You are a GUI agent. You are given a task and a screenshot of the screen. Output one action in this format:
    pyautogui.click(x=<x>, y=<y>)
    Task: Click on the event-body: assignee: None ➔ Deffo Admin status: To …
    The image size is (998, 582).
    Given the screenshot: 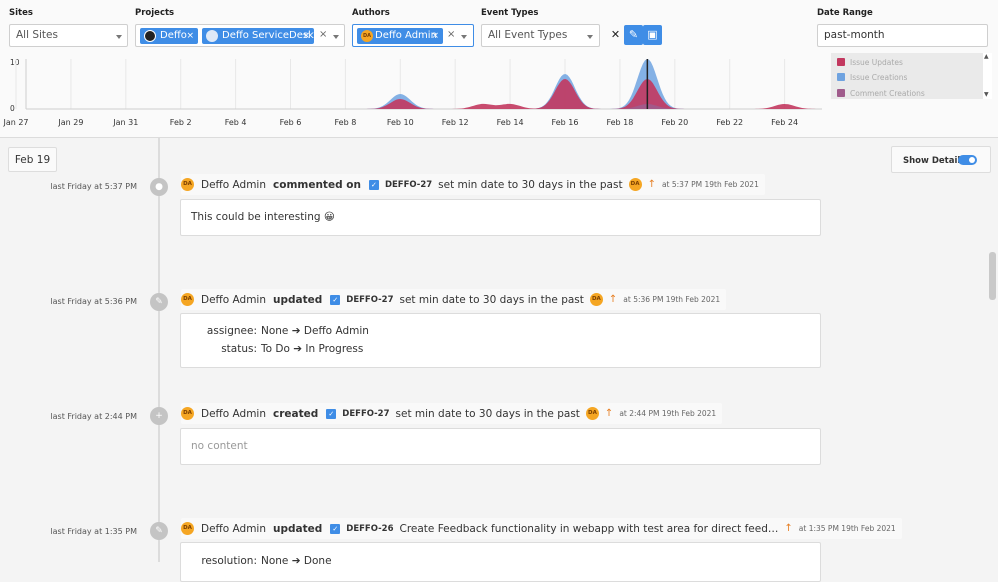 What is the action you would take?
    pyautogui.click(x=500, y=340)
    